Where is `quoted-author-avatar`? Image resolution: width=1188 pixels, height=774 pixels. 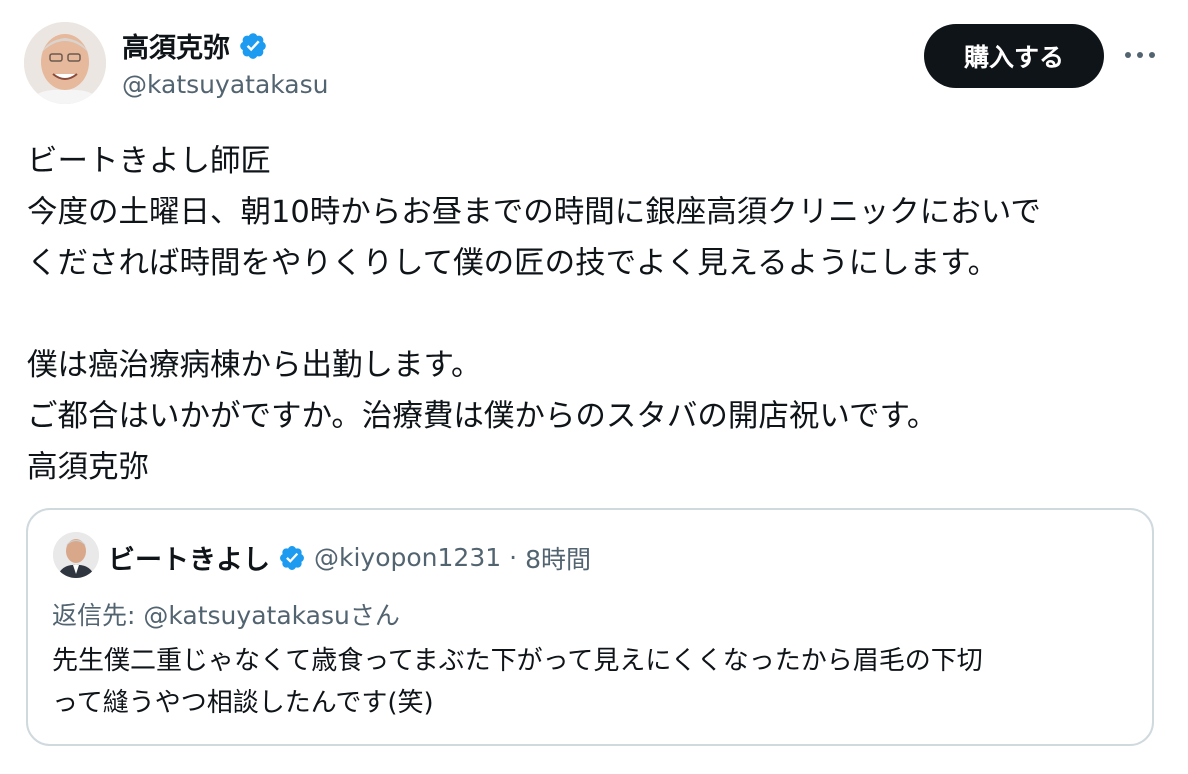
quoted-author-avatar is located at coordinates (76, 555).